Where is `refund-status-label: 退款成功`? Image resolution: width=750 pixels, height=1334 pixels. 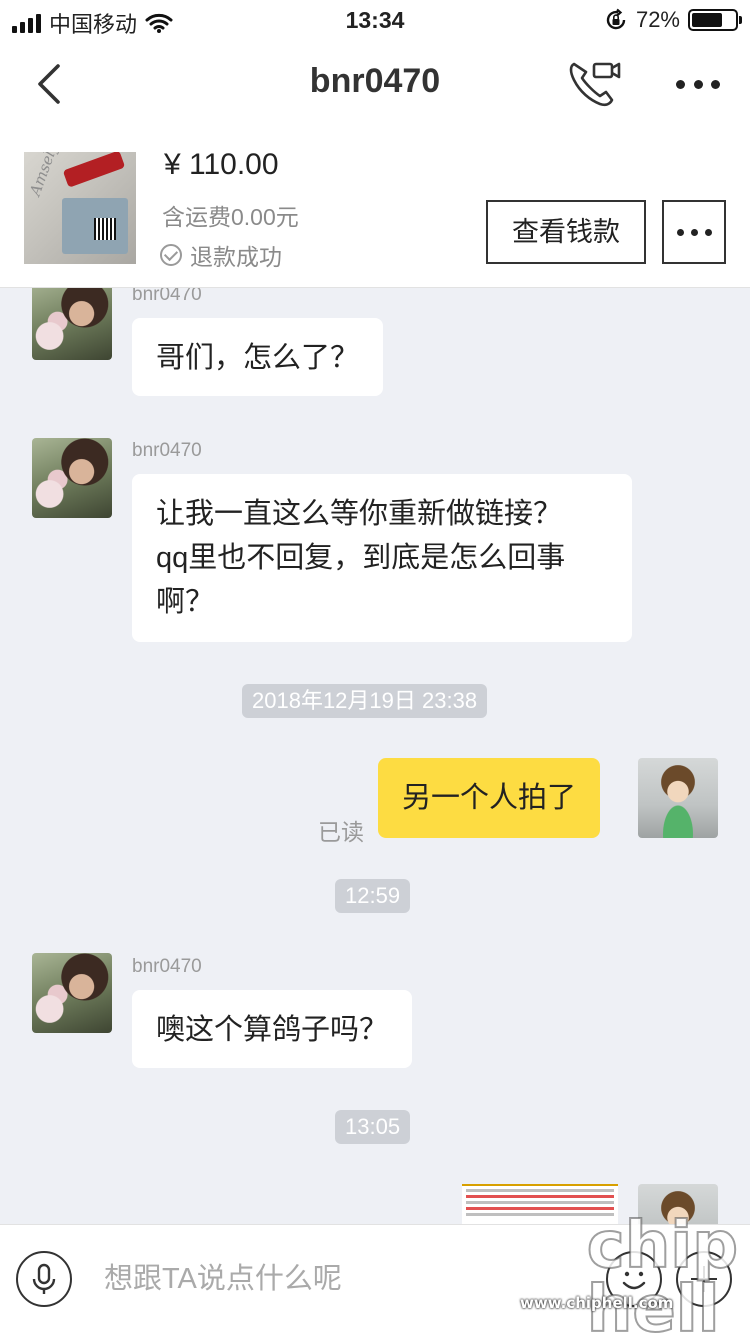
refund-status-label: 退款成功 is located at coordinates (236, 257).